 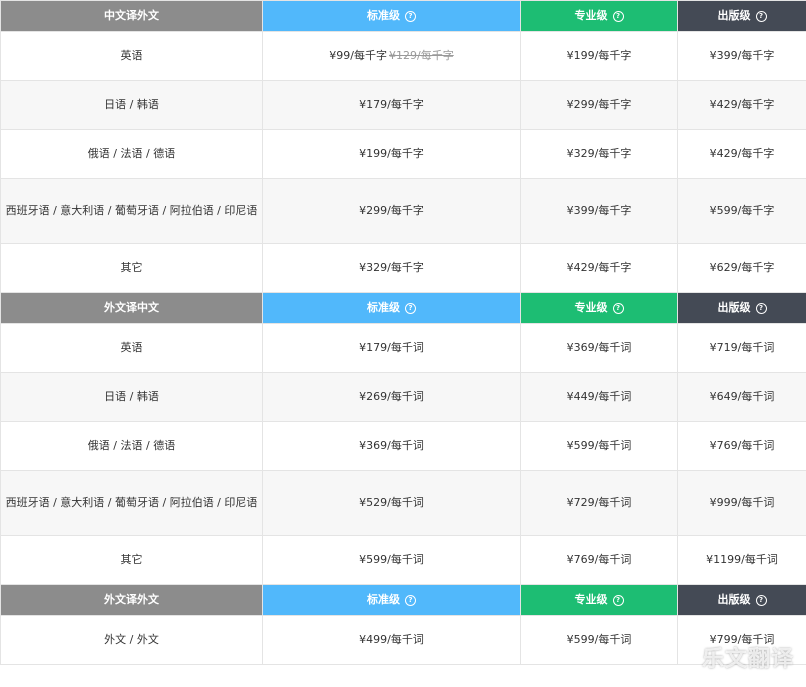 What do you see at coordinates (741, 503) in the screenshot?
I see `publishing-price-cell: ¥999/每千词` at bounding box center [741, 503].